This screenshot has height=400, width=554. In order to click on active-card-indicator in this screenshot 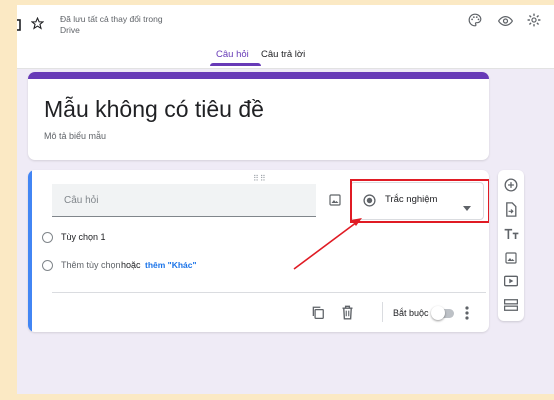, I will do `click(30, 251)`.